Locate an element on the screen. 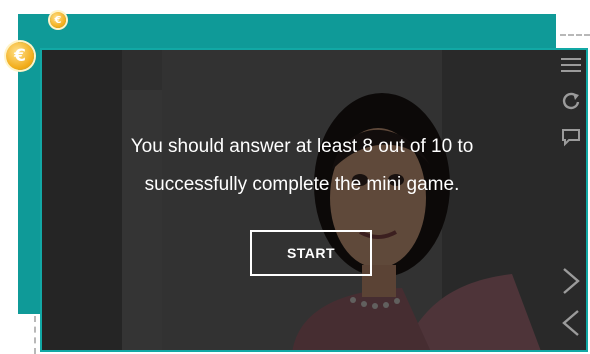 This screenshot has width=590, height=354. start-button: START is located at coordinates (311, 253).